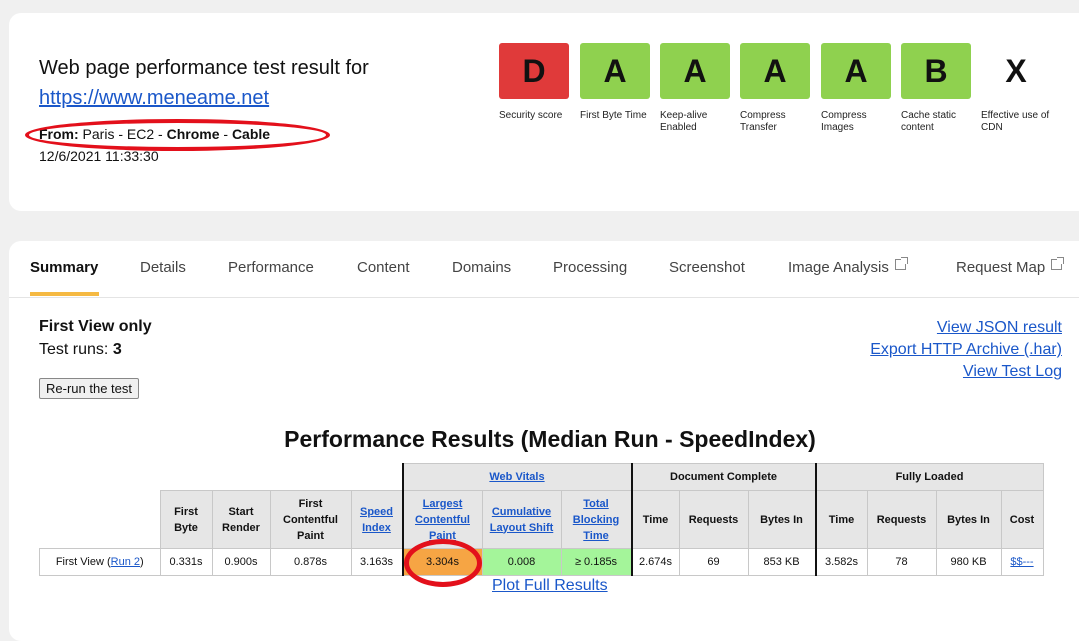 This screenshot has width=1079, height=641. Describe the element at coordinates (177, 135) in the screenshot. I see `annotation-oval` at that location.